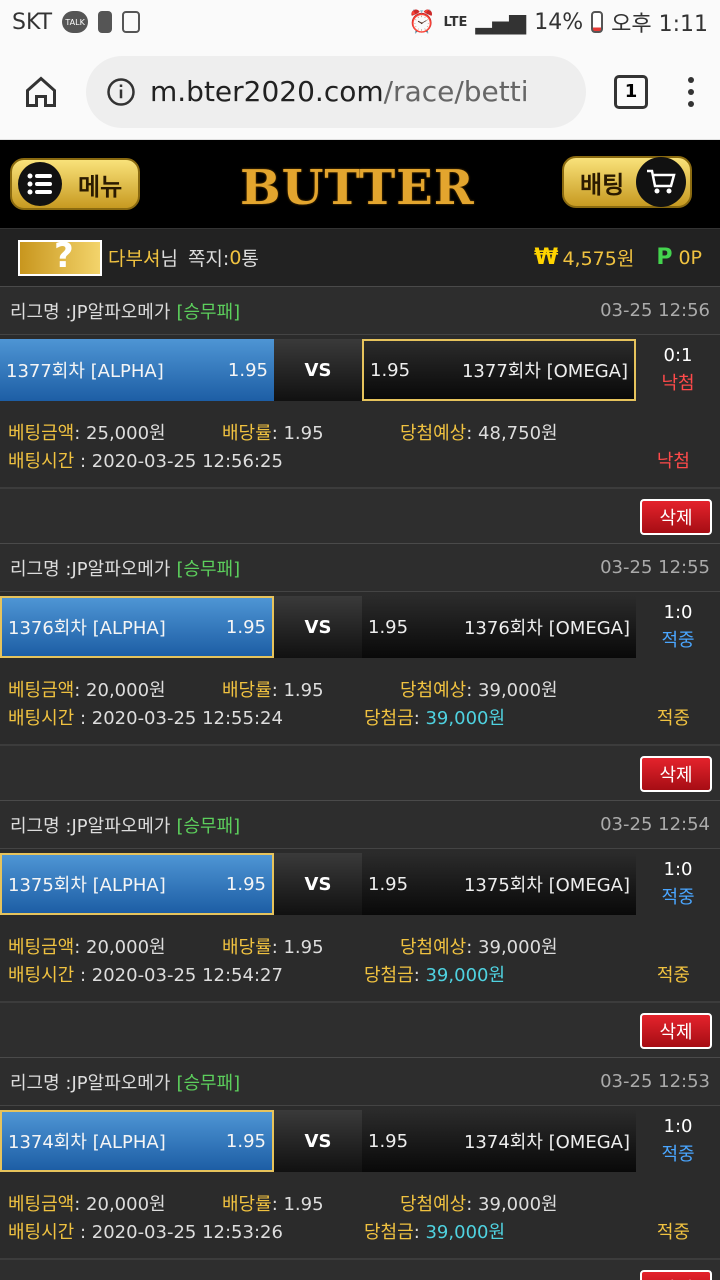  I want to click on signal-icon: ▂▄▆, so click(501, 22).